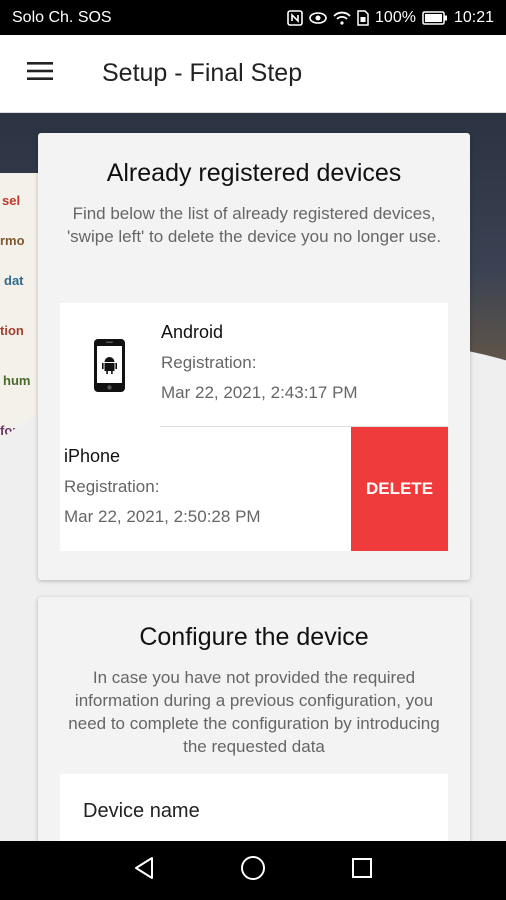  I want to click on battery-icon, so click(435, 17).